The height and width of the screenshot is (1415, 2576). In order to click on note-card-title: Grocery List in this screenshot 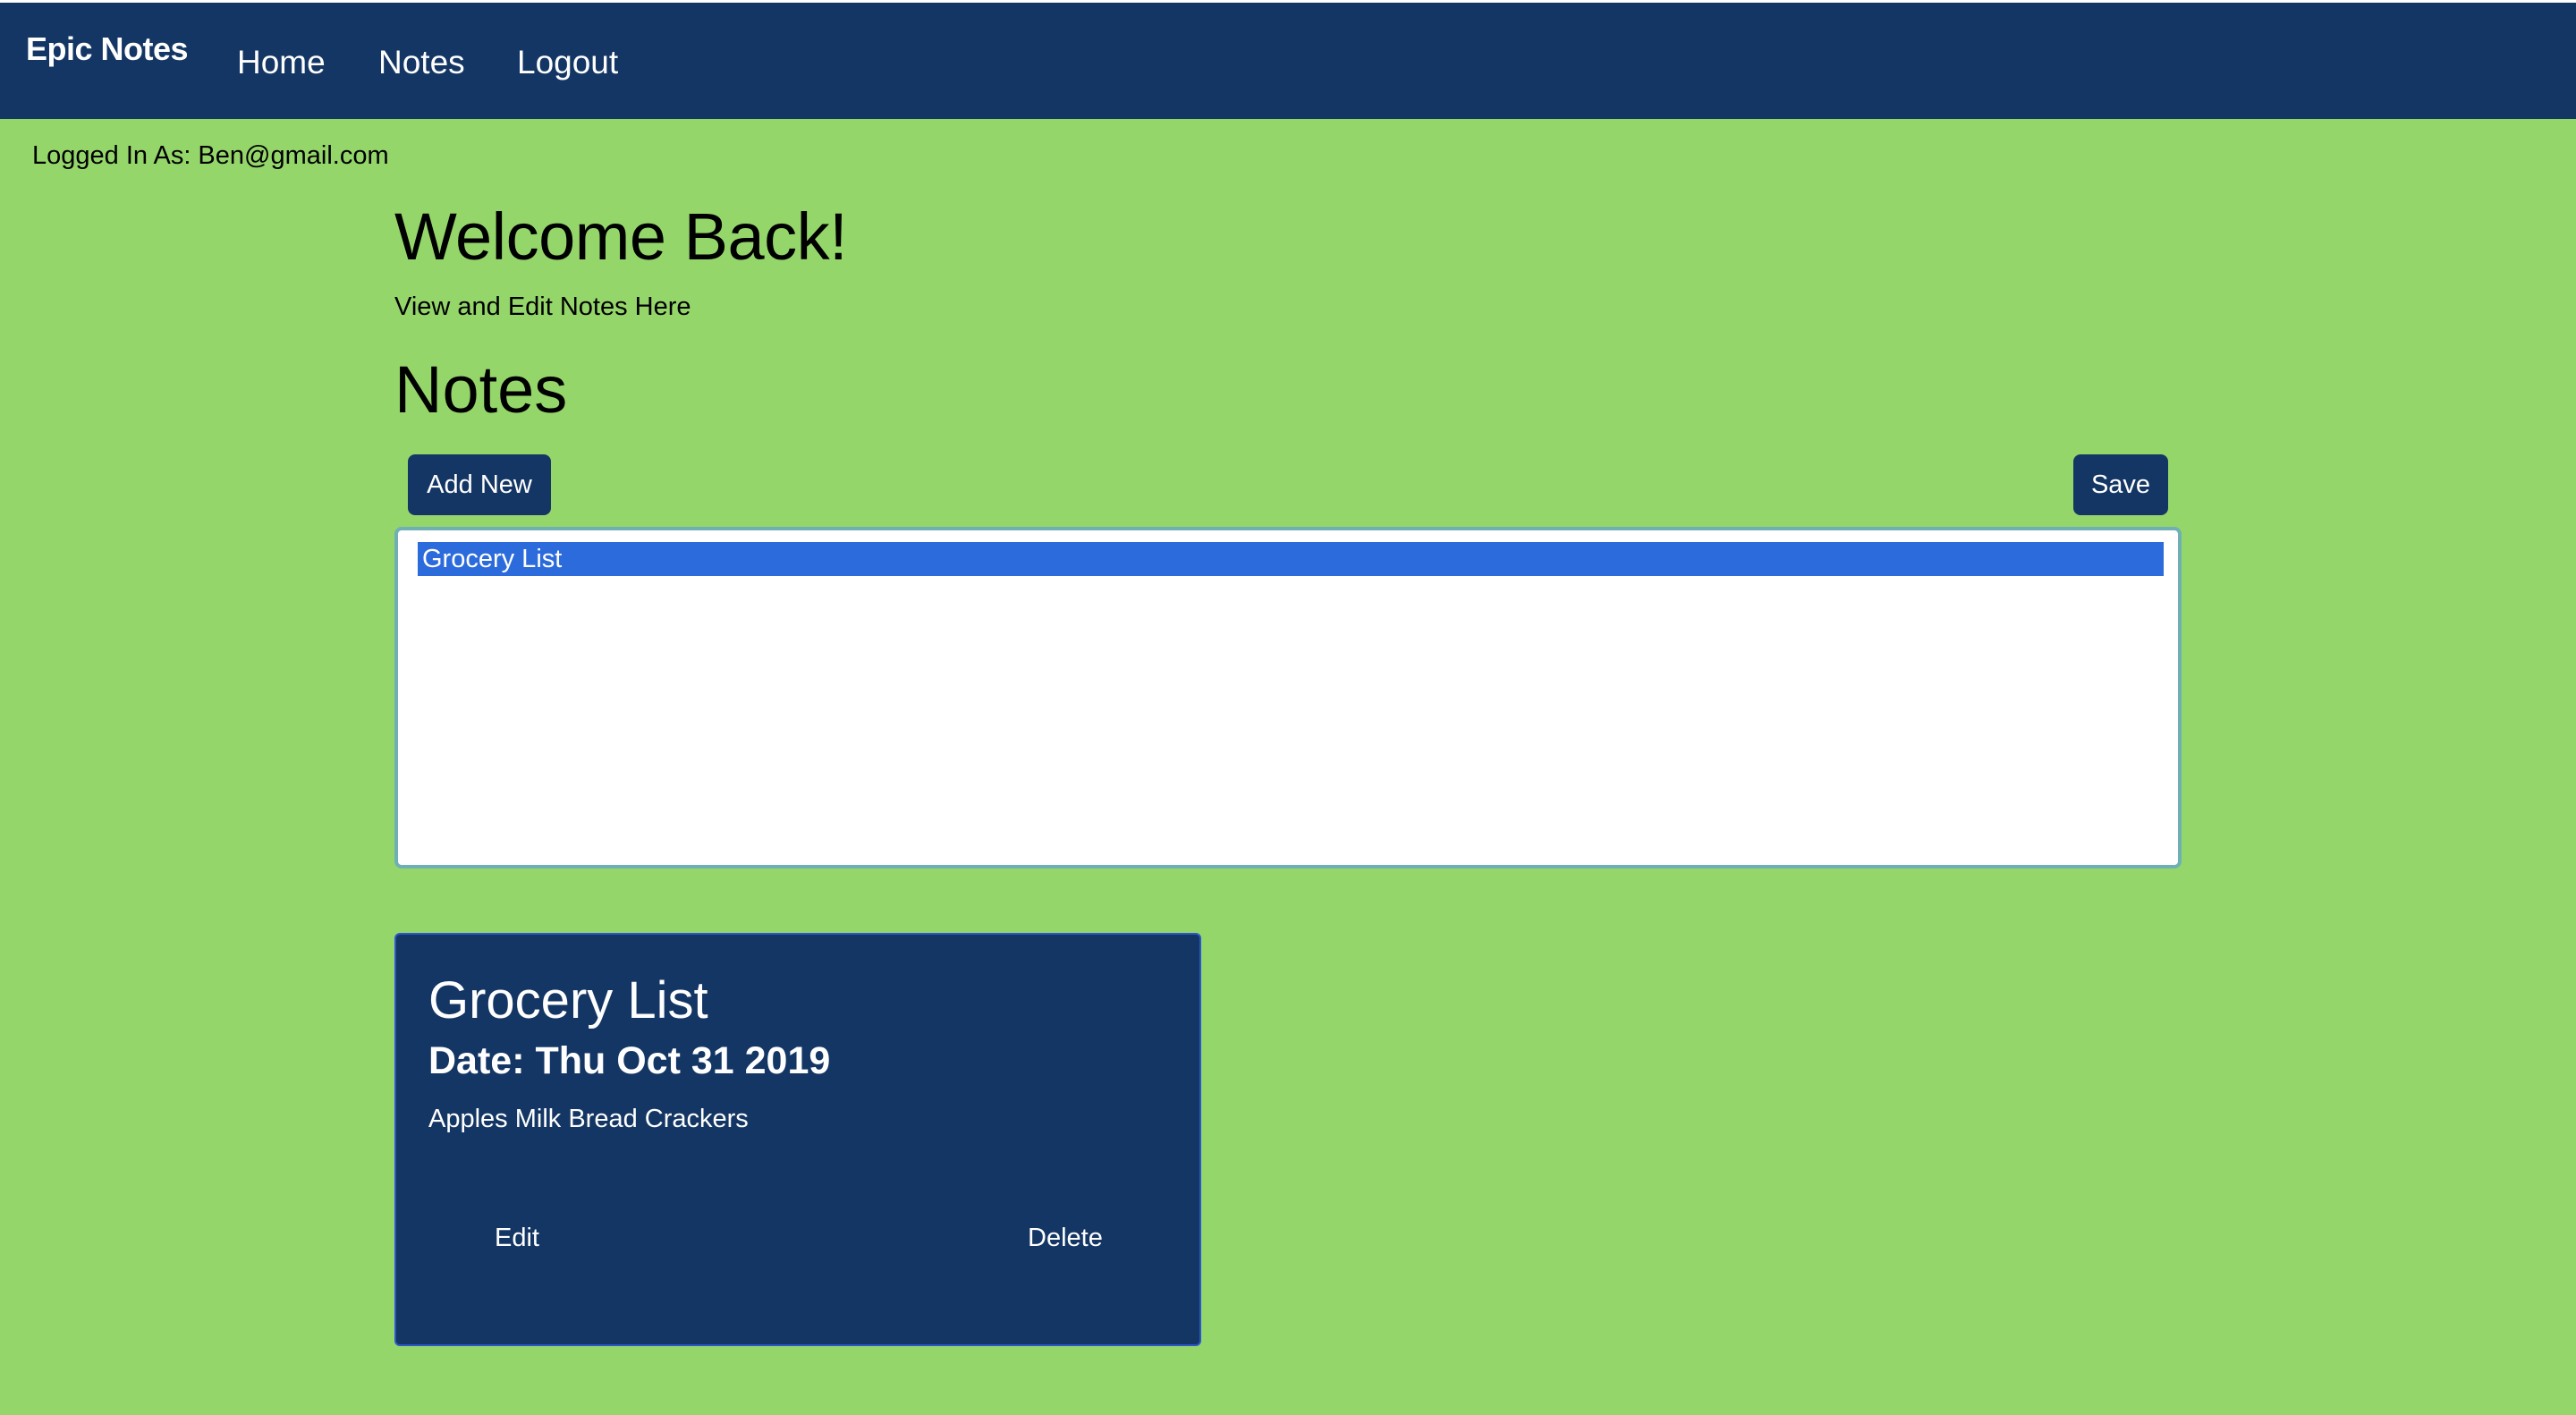, I will do `click(568, 1000)`.